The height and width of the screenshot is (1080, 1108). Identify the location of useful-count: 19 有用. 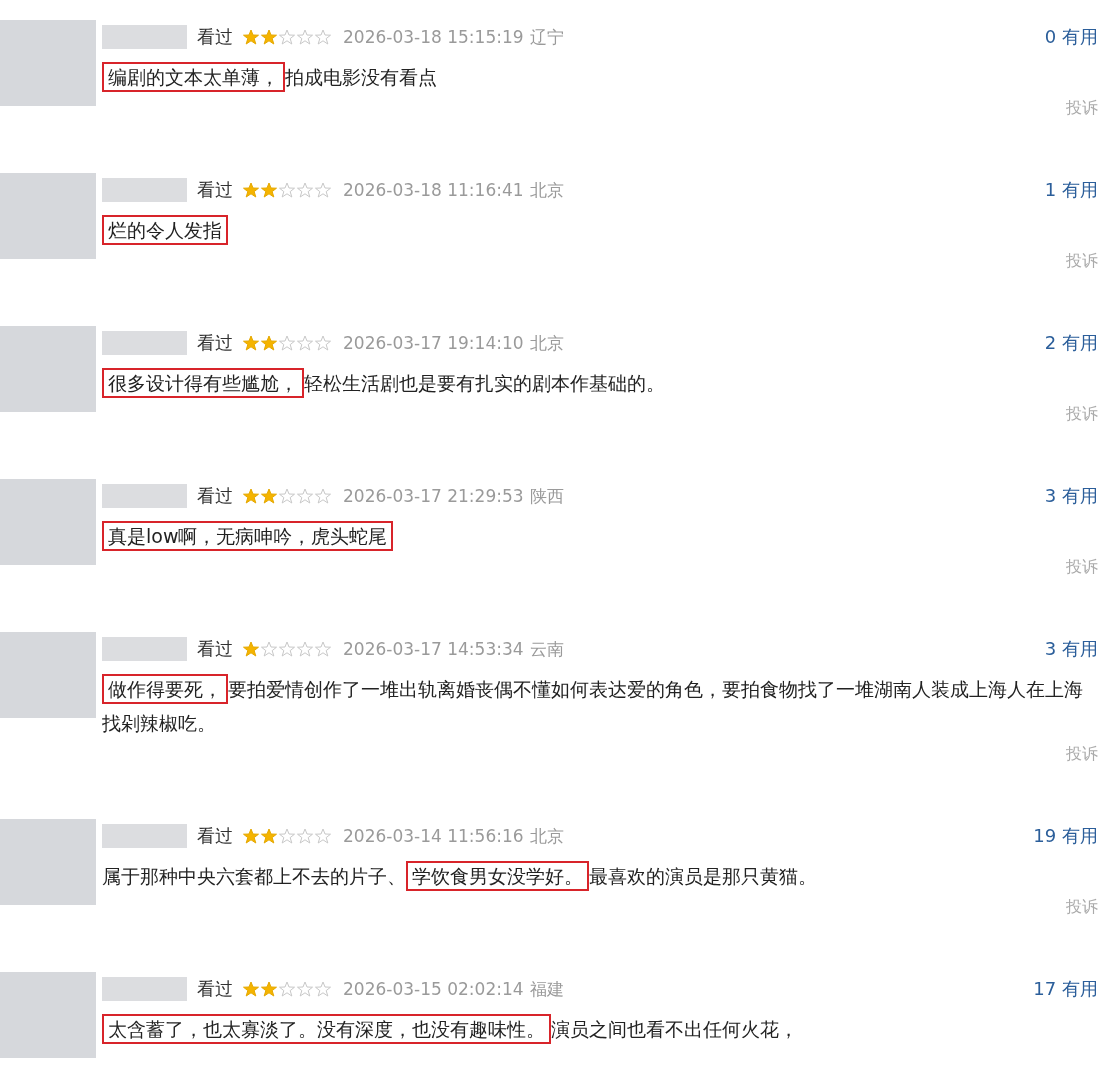
(1065, 836).